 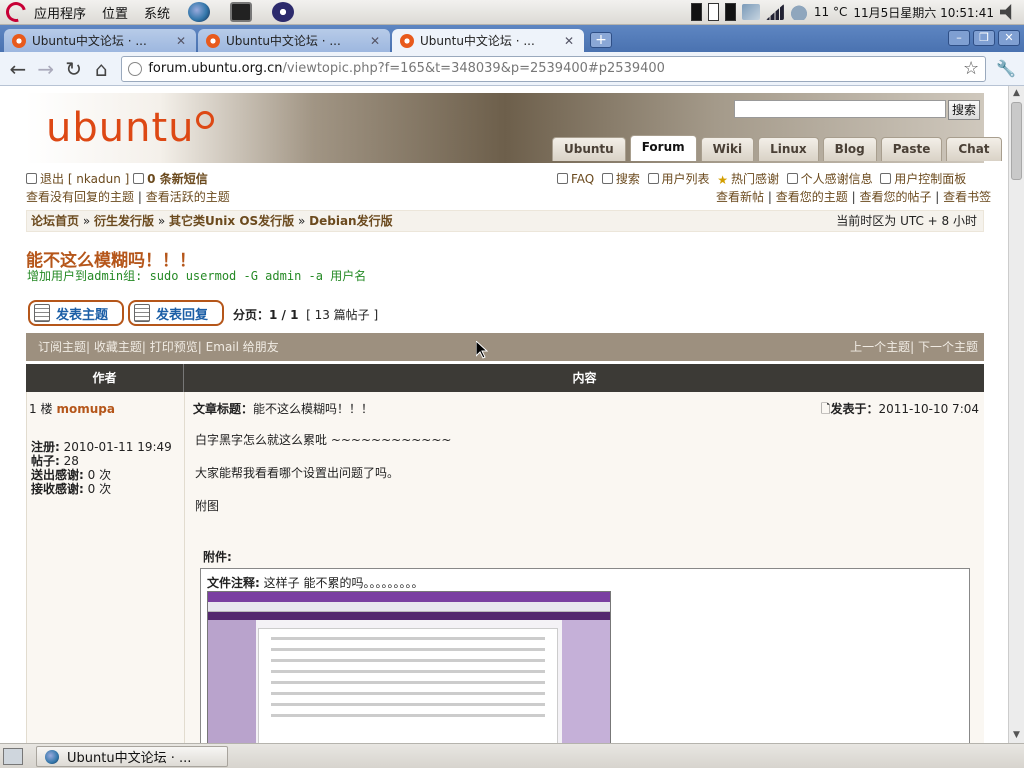 I want to click on search-link: 搜索, so click(x=628, y=179).